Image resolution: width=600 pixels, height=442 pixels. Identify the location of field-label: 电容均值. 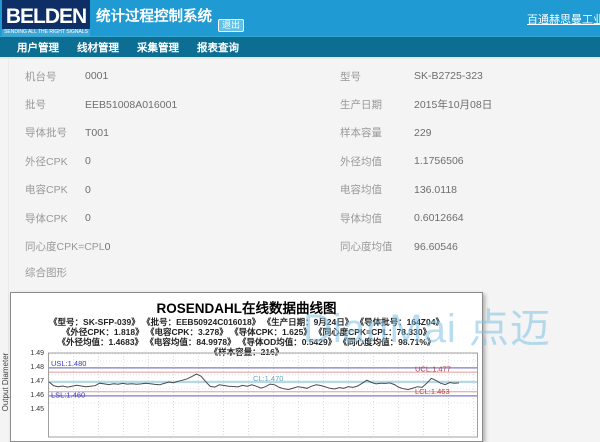
(361, 190).